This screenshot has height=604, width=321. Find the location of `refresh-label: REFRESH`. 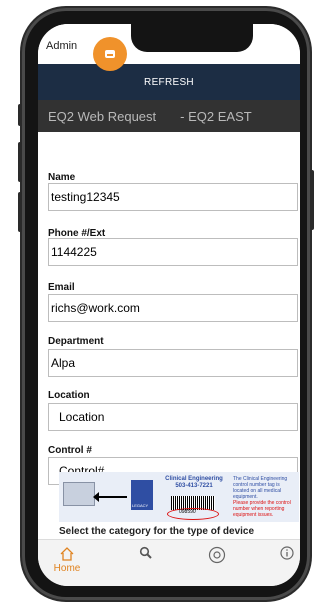

refresh-label: REFRESH is located at coordinates (169, 82).